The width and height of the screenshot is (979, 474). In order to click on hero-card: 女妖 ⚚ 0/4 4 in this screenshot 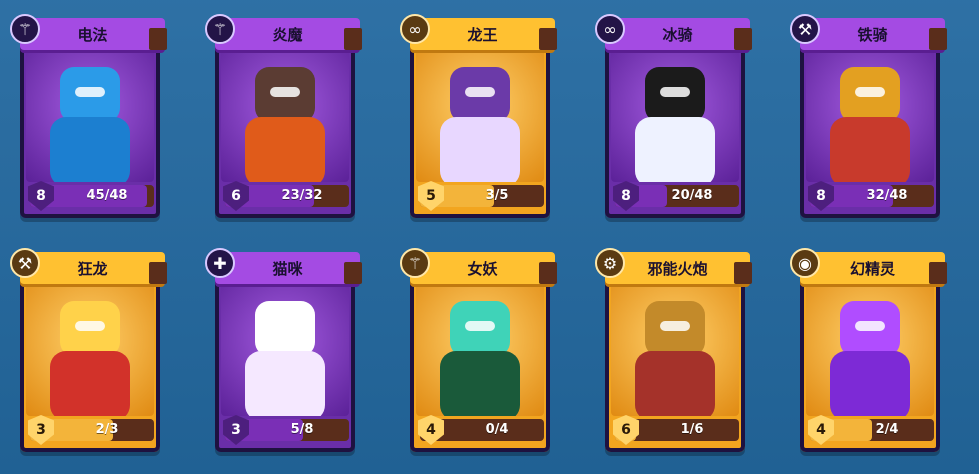, I will do `click(480, 351)`.